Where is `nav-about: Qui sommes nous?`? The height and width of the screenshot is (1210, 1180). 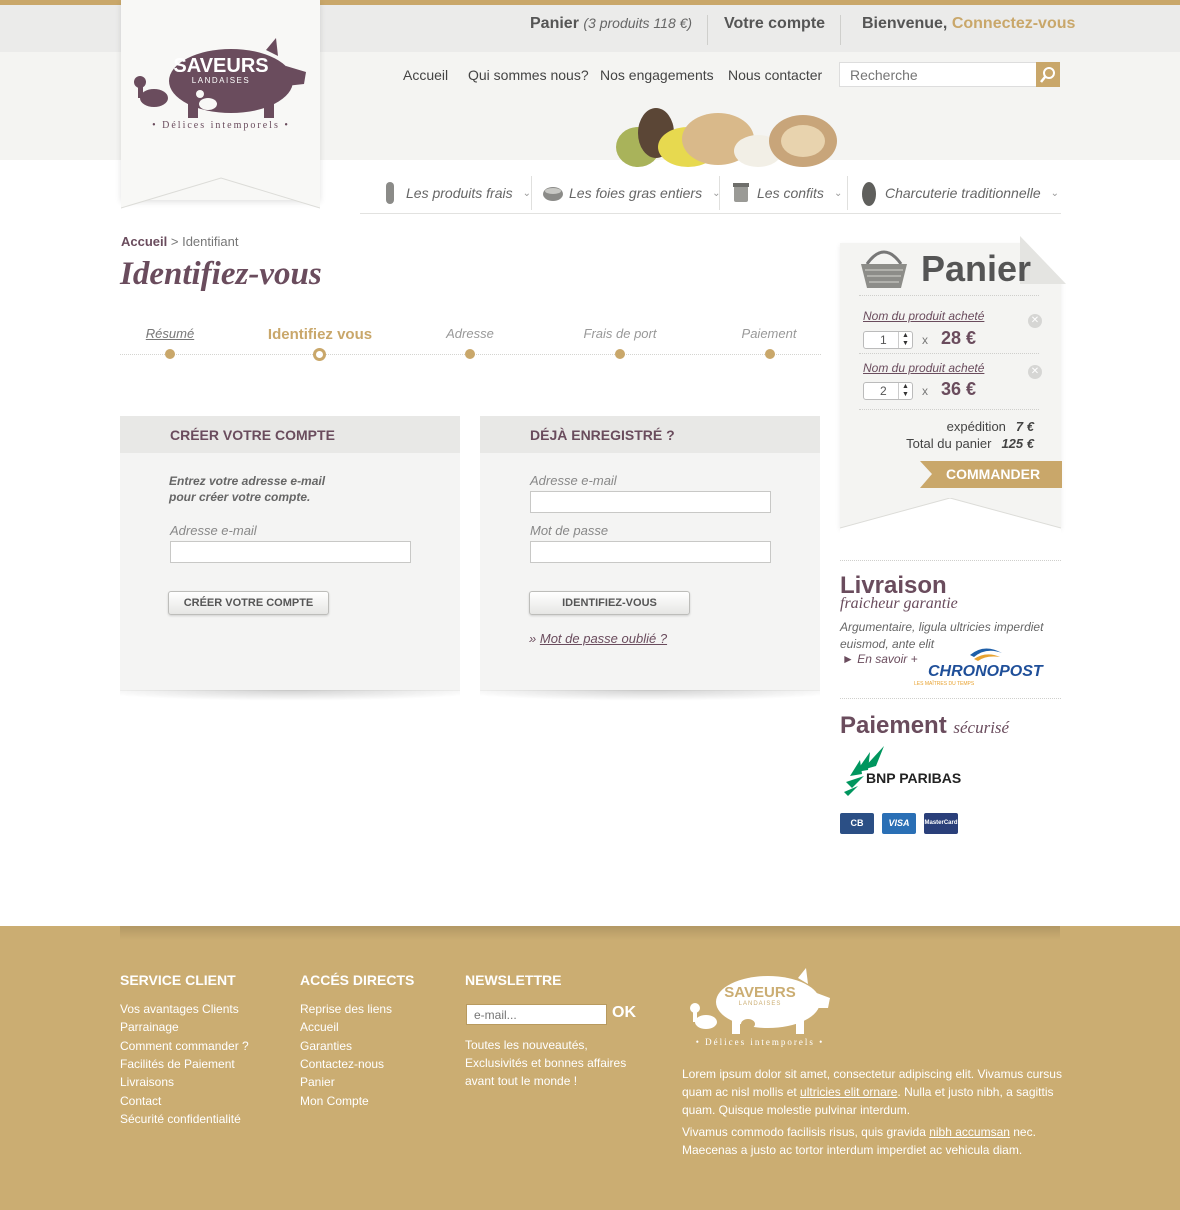
nav-about: Qui sommes nous? is located at coordinates (528, 75).